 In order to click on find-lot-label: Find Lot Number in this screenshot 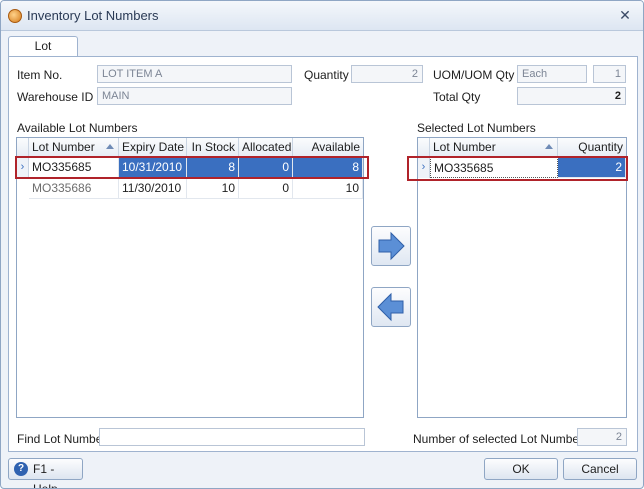, I will do `click(62, 439)`.